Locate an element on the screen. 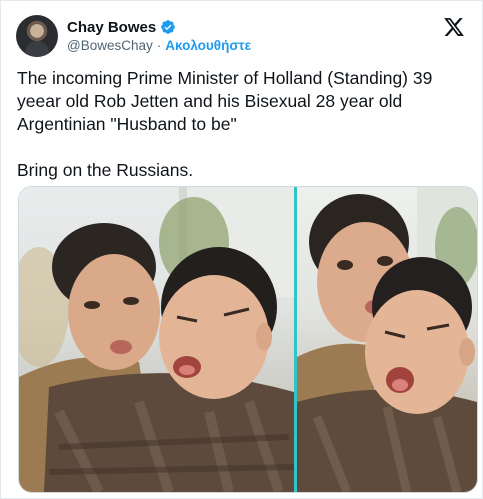 The width and height of the screenshot is (483, 499). author-name-row: Chay Bowes is located at coordinates (121, 27).